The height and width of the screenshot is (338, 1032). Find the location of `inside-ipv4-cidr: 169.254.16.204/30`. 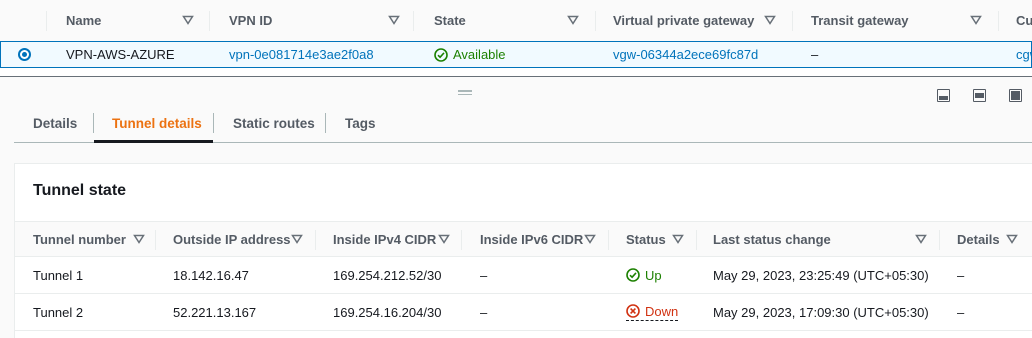

inside-ipv4-cidr: 169.254.16.204/30 is located at coordinates (387, 312).